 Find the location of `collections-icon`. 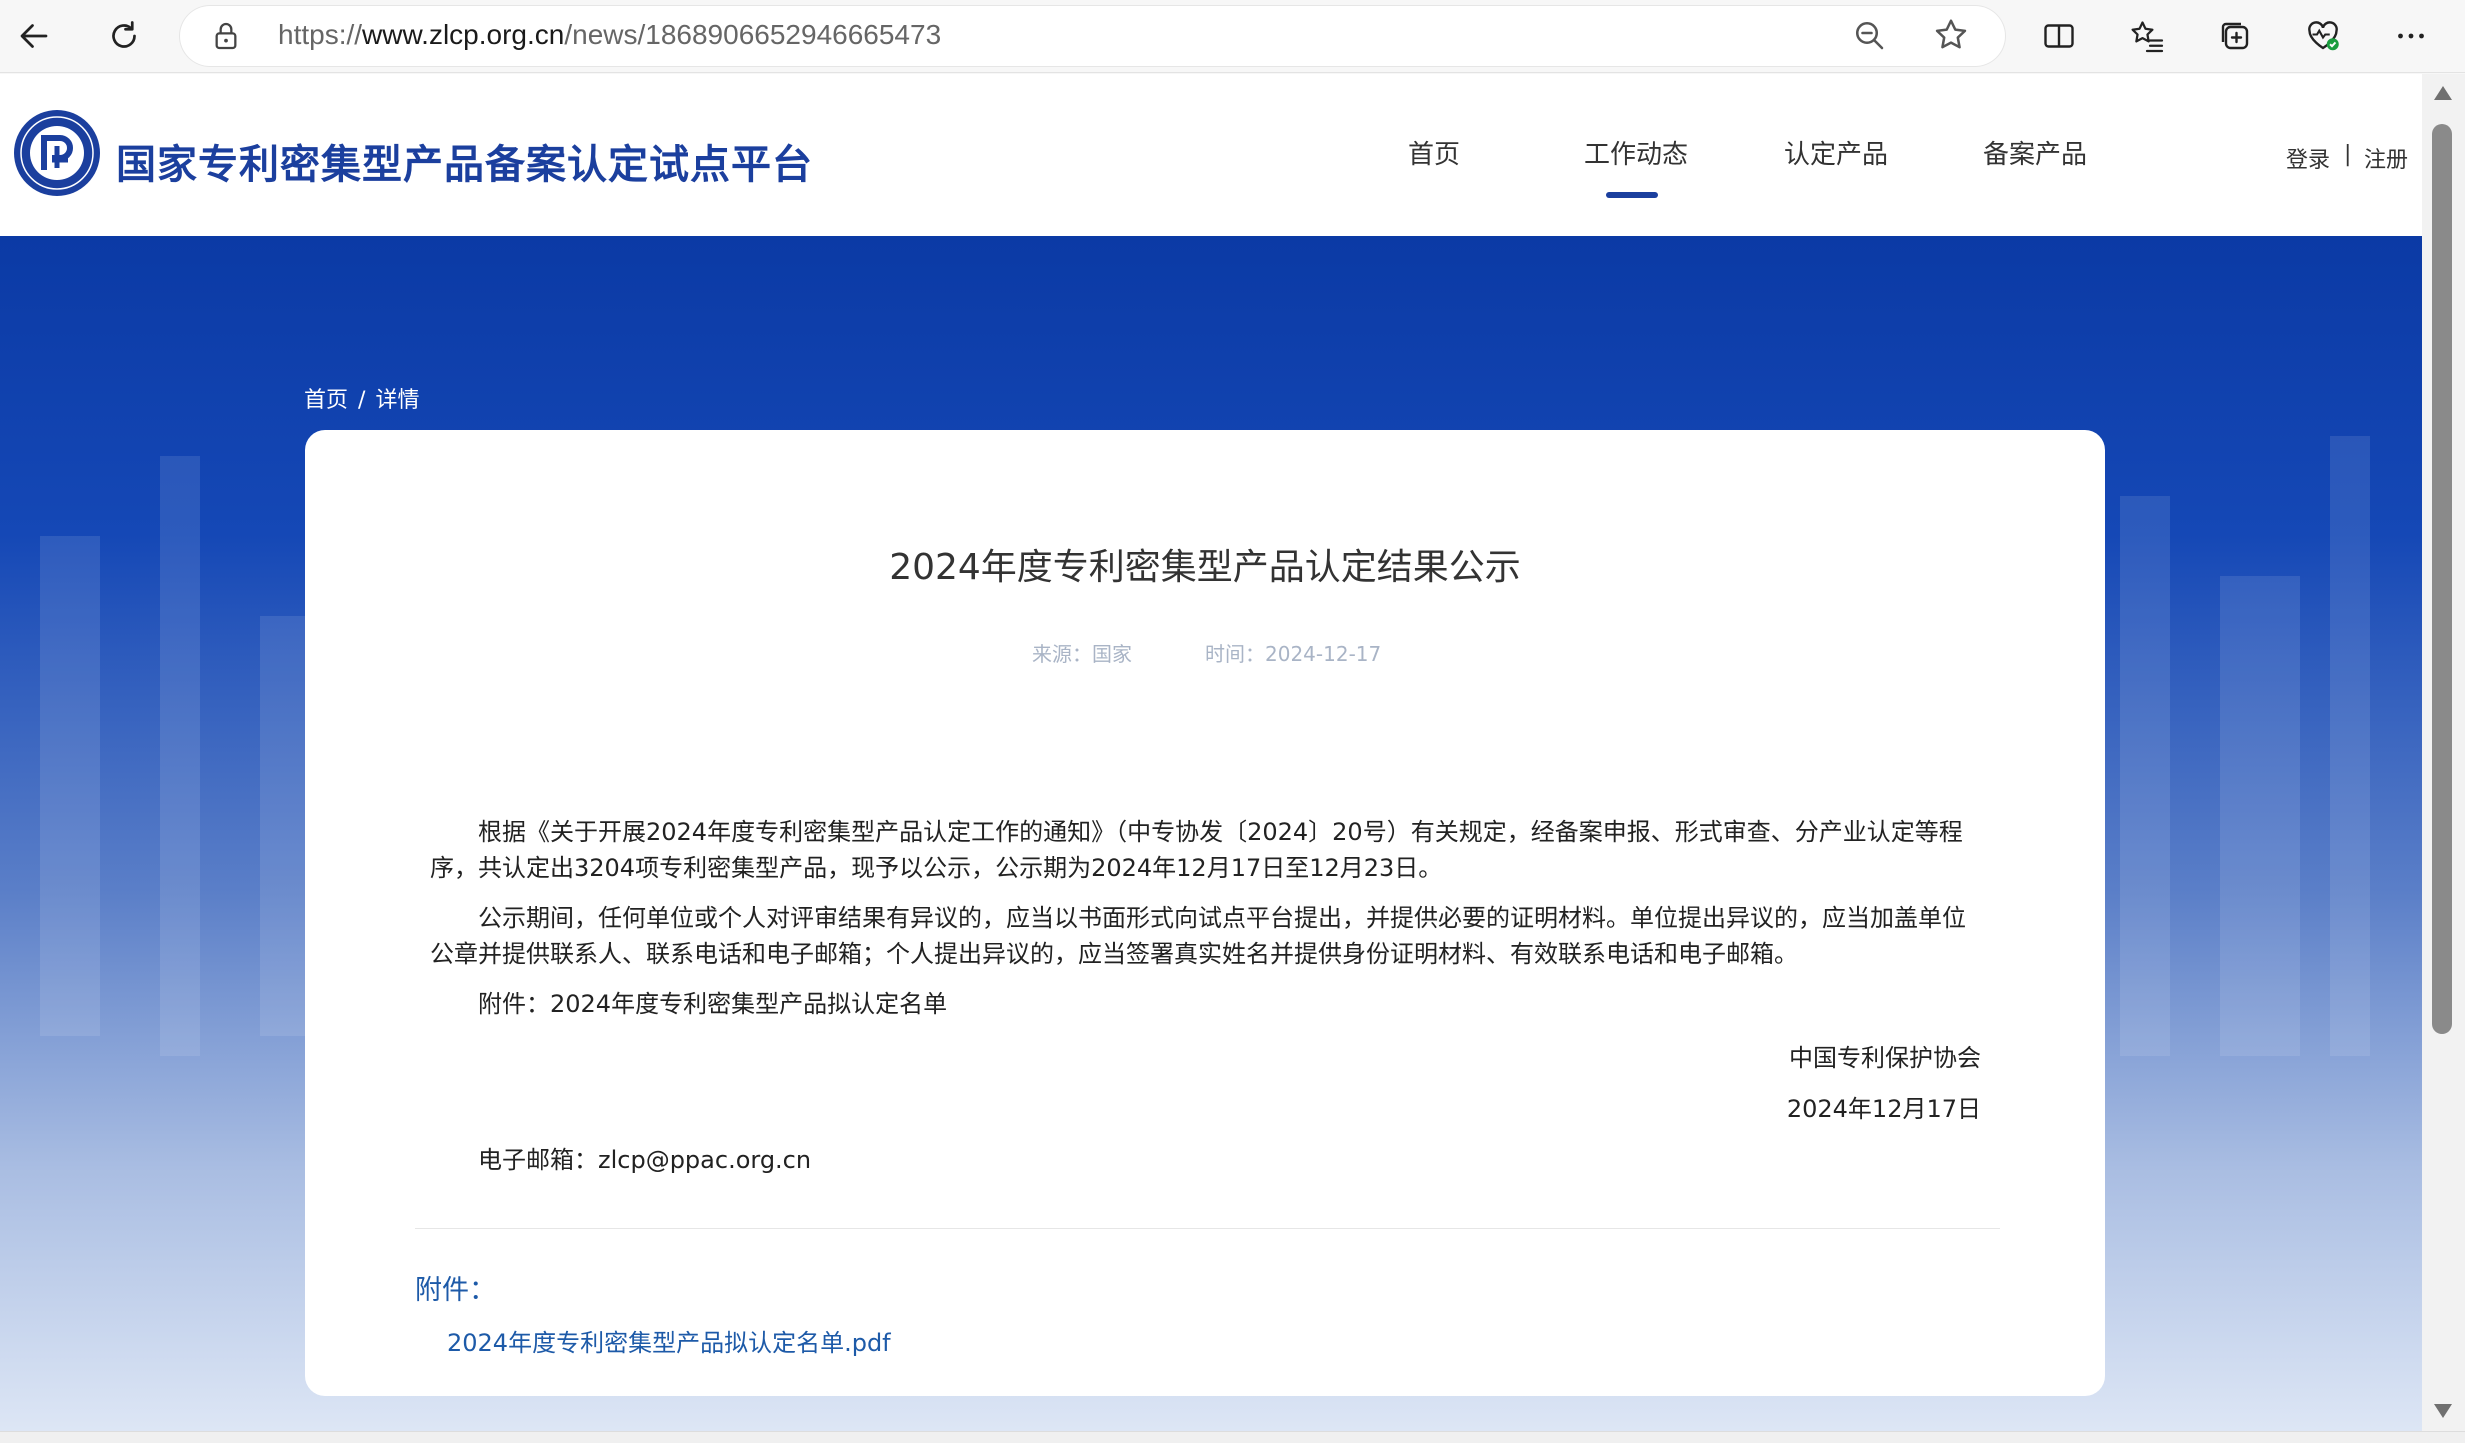

collections-icon is located at coordinates (2235, 36).